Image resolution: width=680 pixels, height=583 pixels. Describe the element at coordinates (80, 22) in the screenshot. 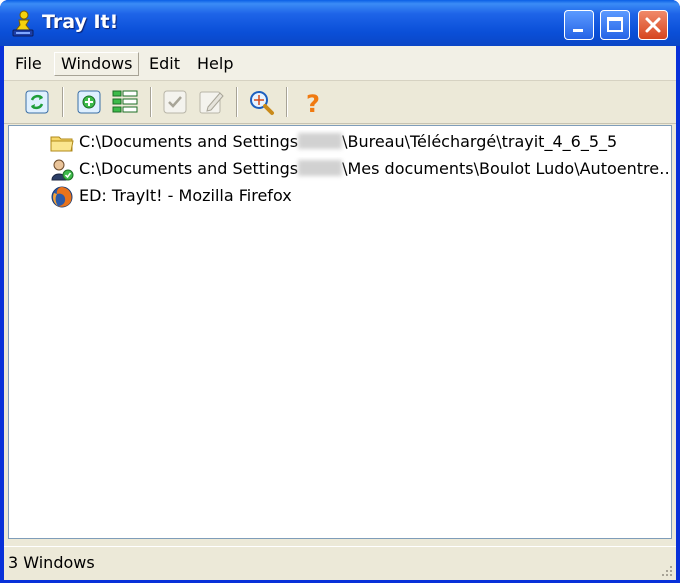

I see `window-title: Tray It!` at that location.